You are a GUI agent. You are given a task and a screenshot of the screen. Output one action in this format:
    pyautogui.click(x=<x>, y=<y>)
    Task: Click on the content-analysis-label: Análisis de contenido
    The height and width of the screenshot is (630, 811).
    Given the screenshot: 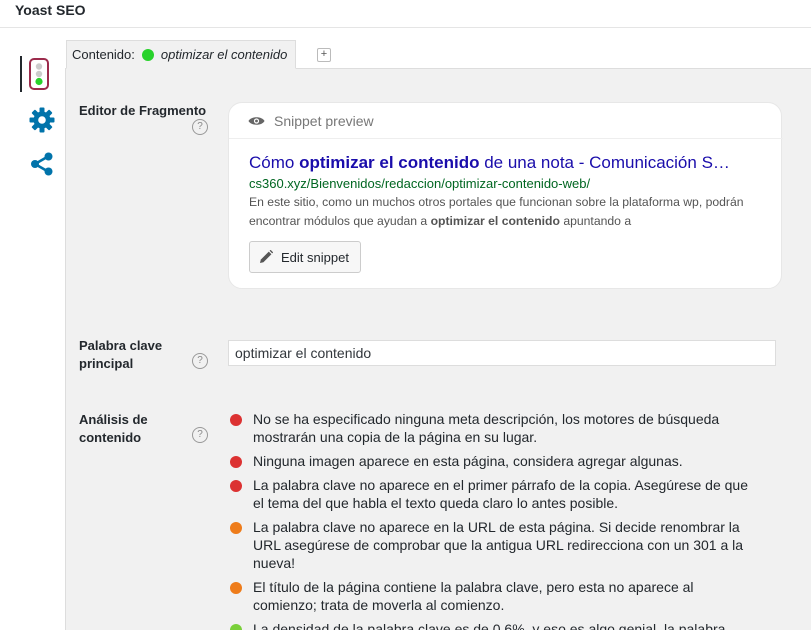 What is the action you would take?
    pyautogui.click(x=113, y=429)
    